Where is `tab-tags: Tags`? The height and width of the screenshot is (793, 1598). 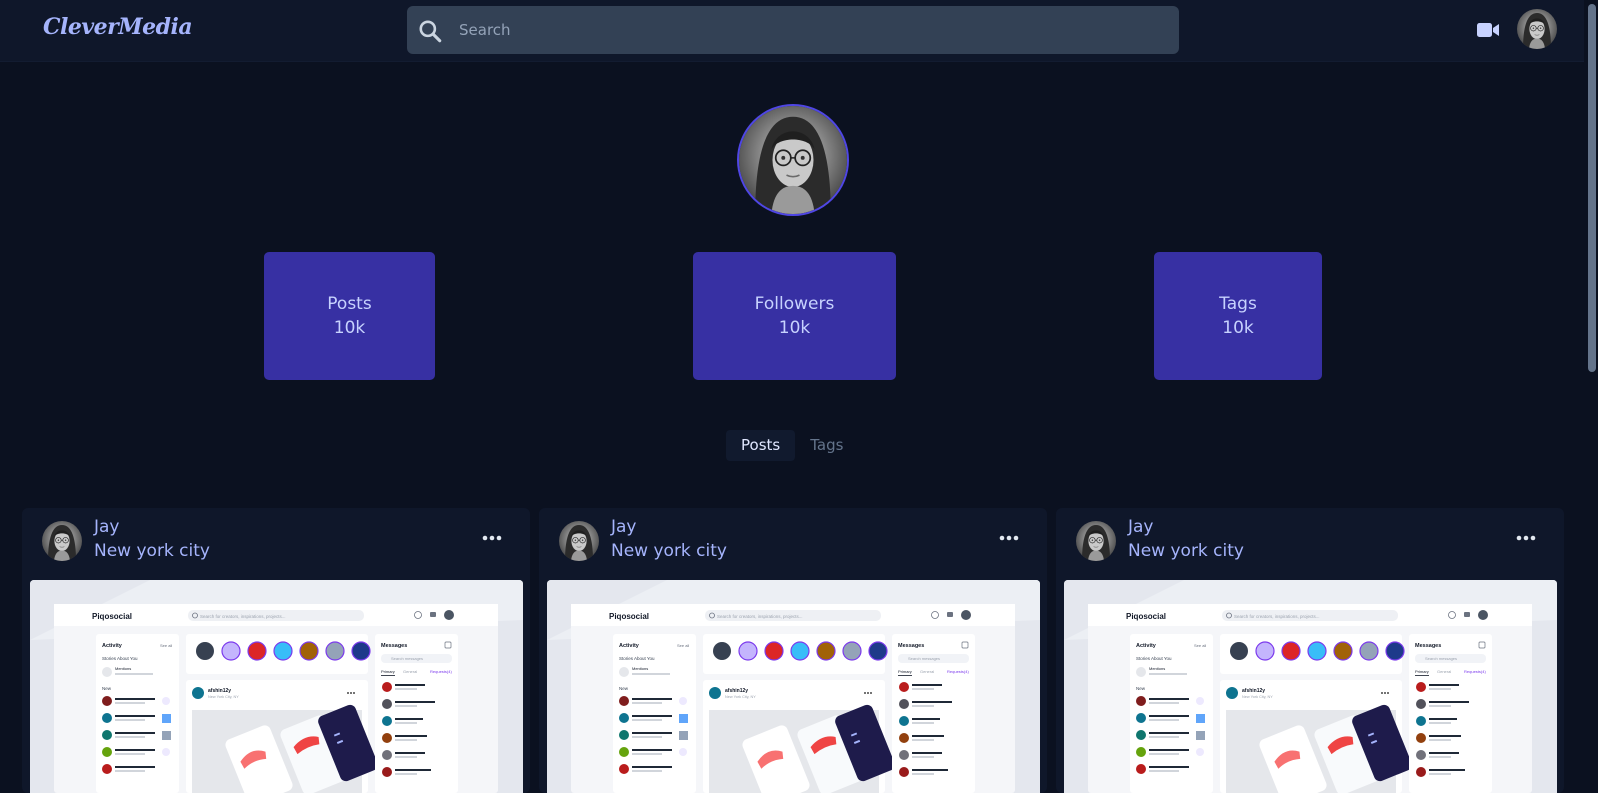
tab-tags: Tags is located at coordinates (826, 445).